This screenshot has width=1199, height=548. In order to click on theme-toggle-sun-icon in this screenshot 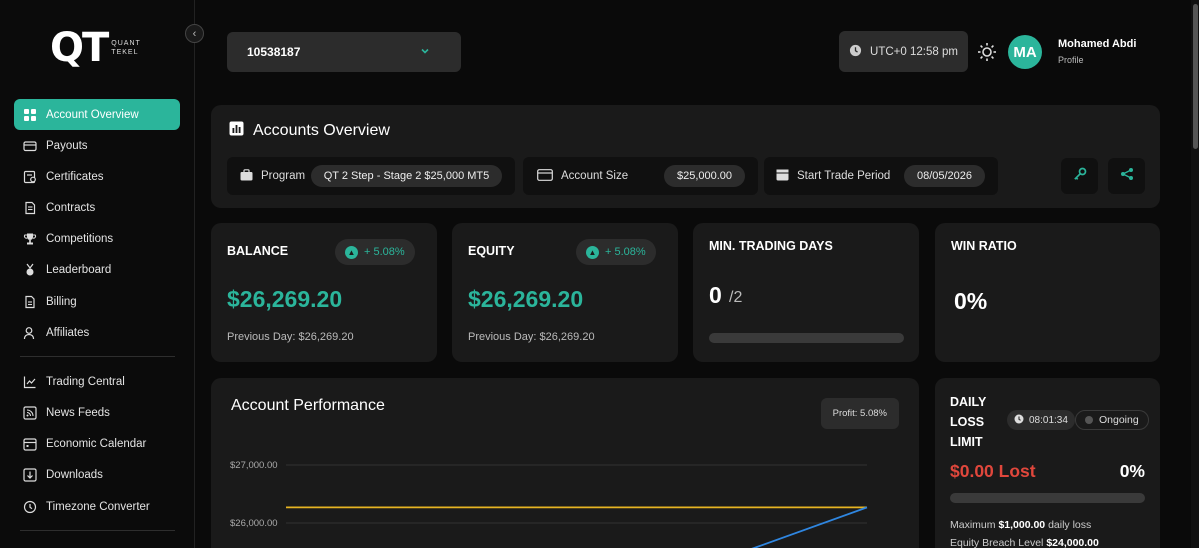, I will do `click(987, 54)`.